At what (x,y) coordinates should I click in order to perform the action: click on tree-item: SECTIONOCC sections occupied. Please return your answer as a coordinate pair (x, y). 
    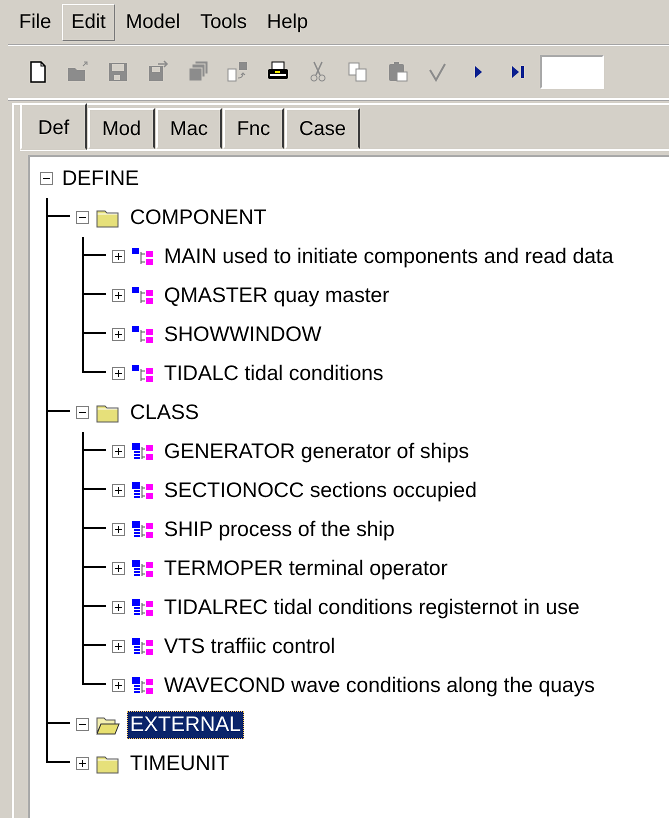
    Looking at the image, I should click on (320, 490).